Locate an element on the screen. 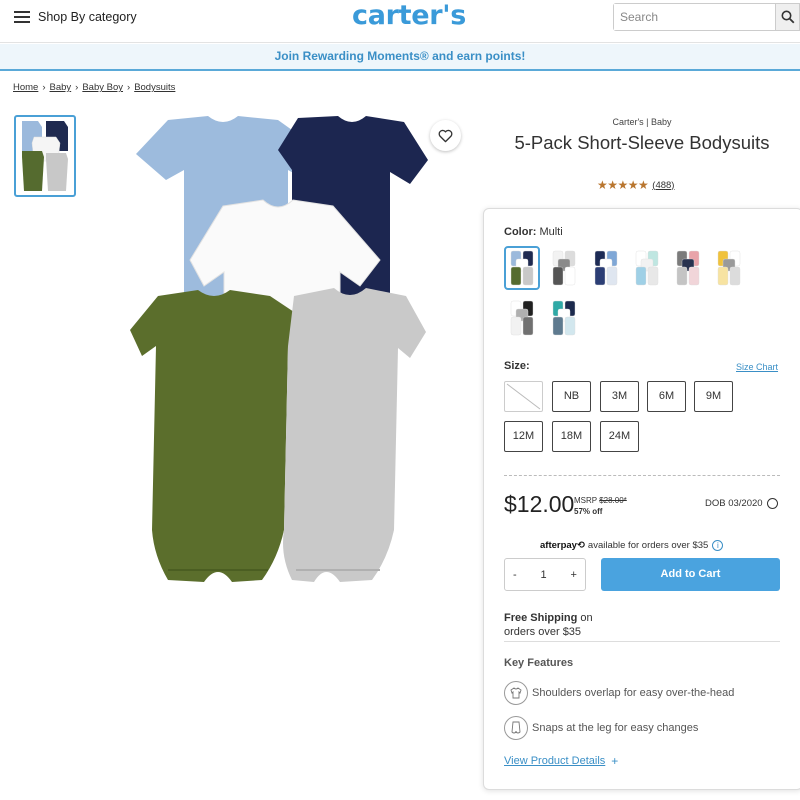 The width and height of the screenshot is (800, 800). breadcrumb-baby: Baby is located at coordinates (61, 87).